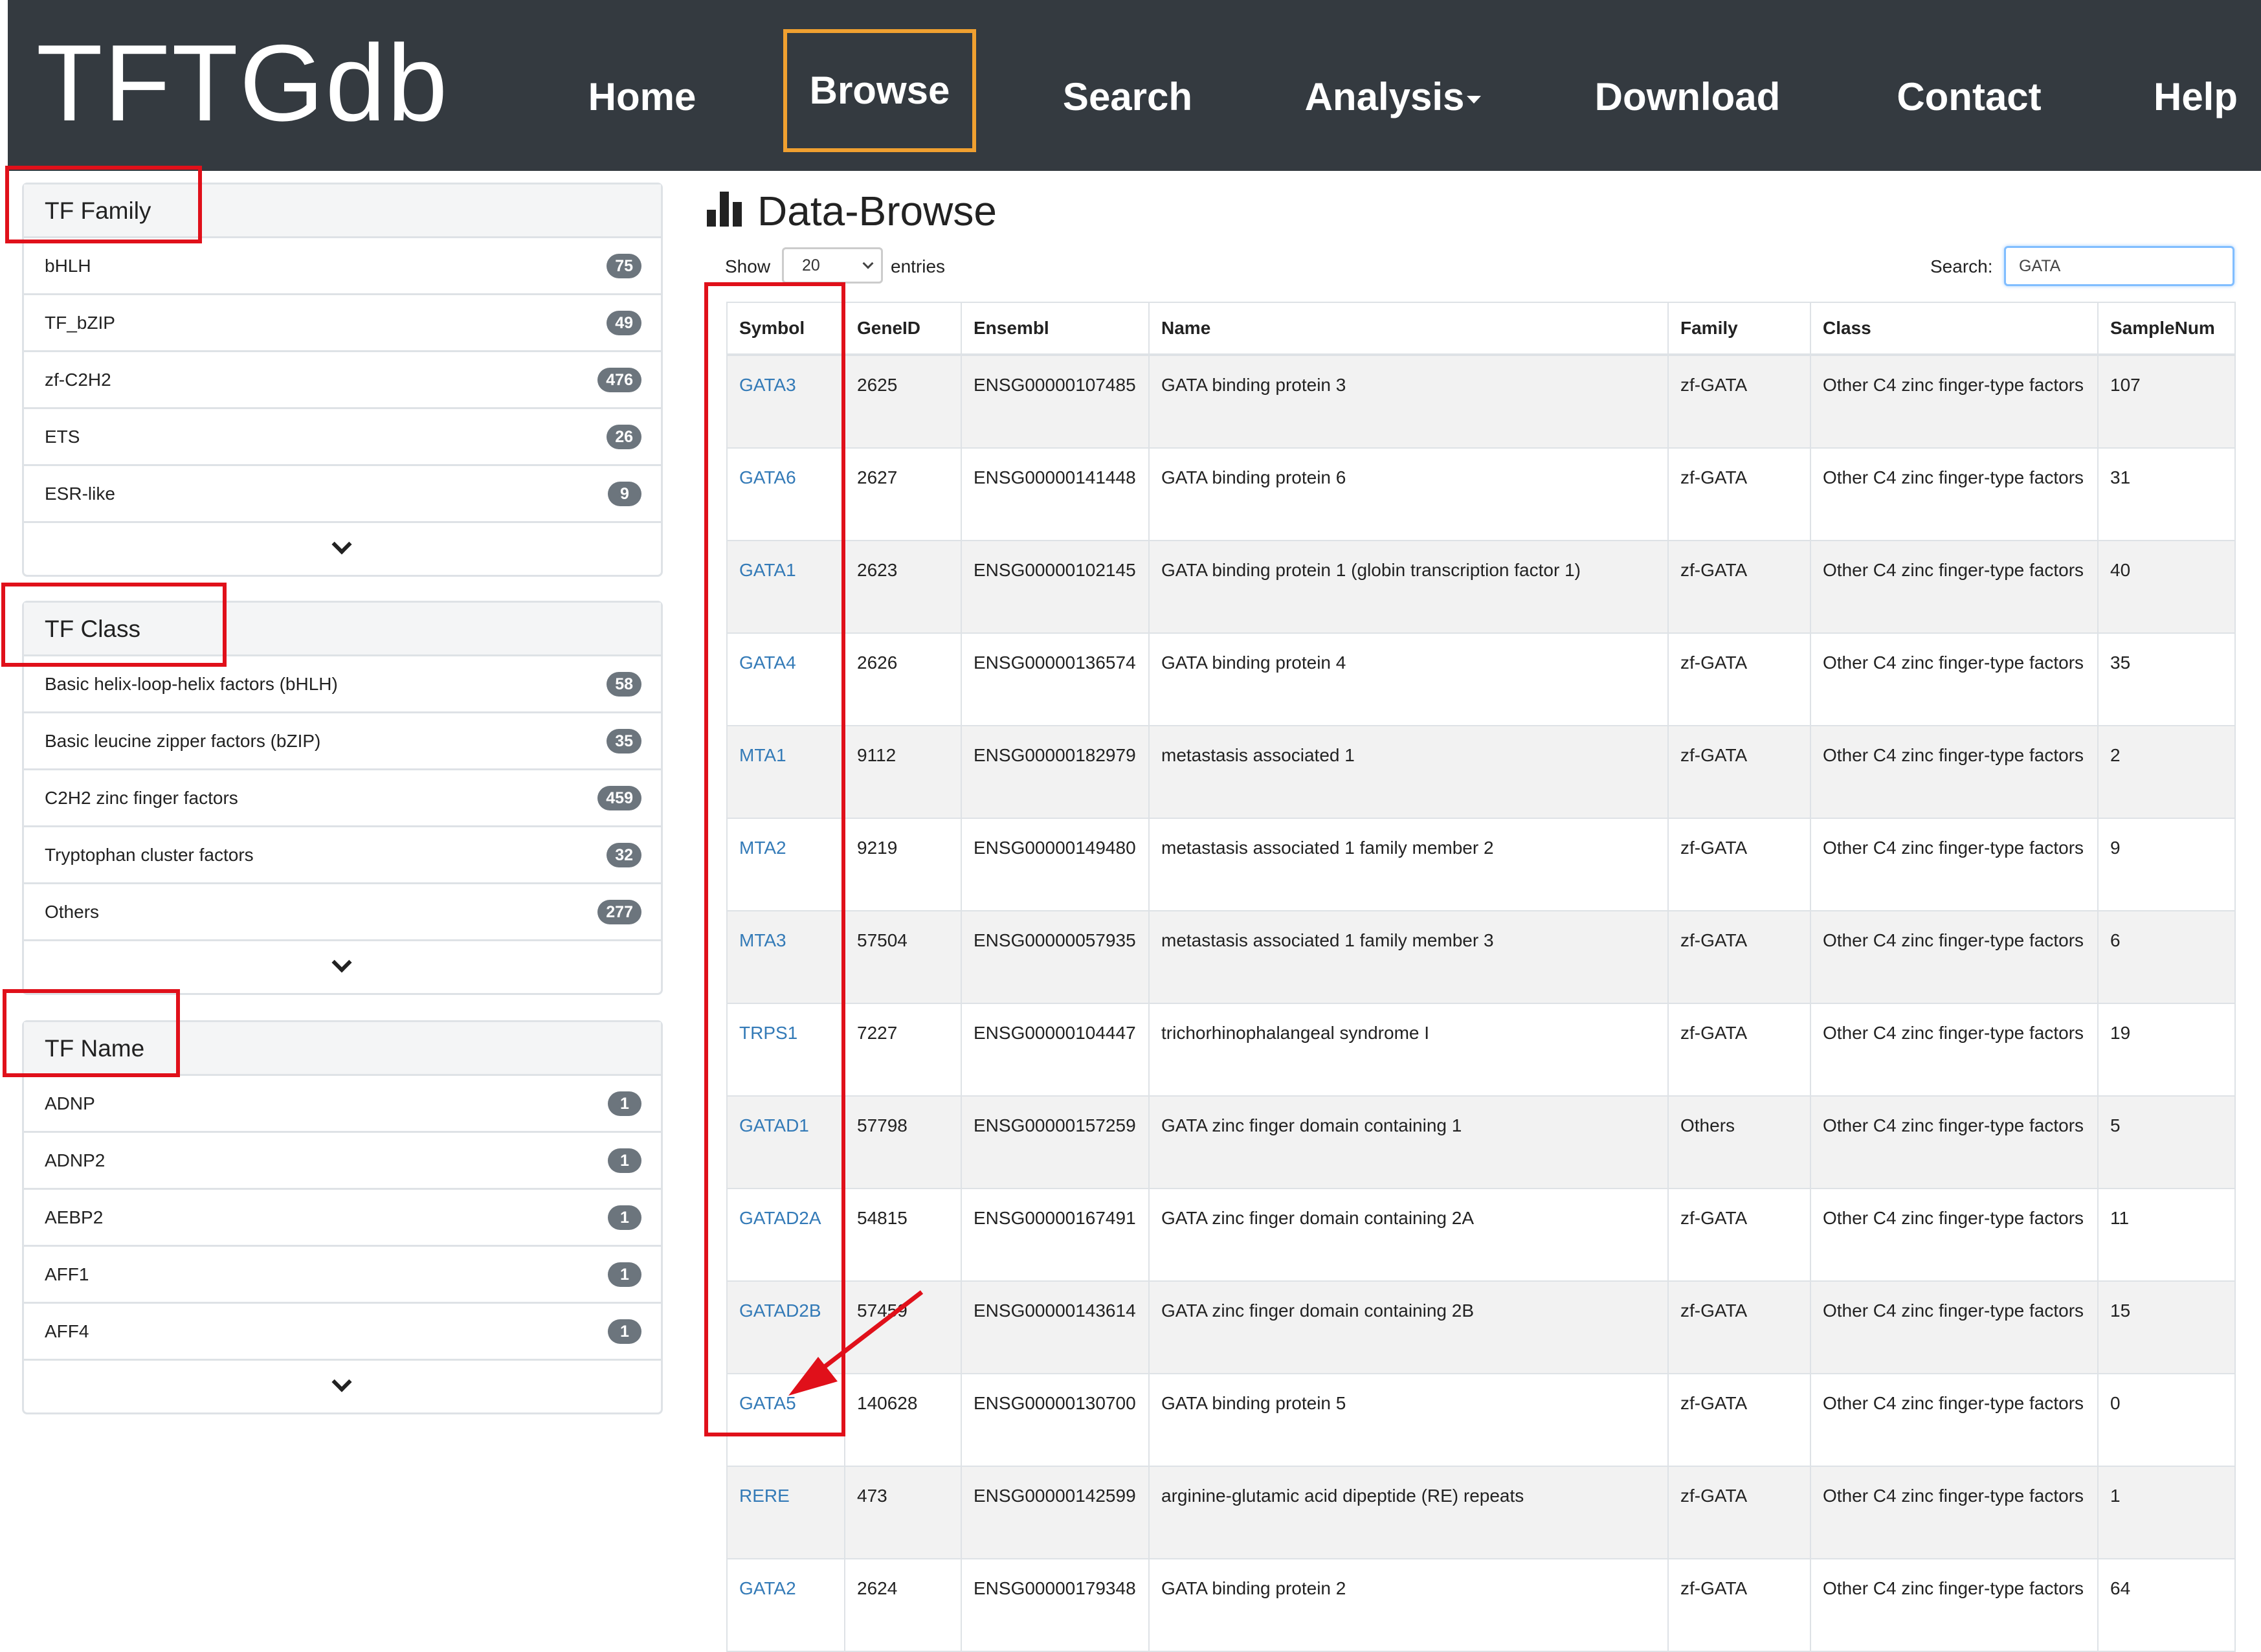 The image size is (2261, 1652). Describe the element at coordinates (624, 855) in the screenshot. I see `count-badge: 32` at that location.